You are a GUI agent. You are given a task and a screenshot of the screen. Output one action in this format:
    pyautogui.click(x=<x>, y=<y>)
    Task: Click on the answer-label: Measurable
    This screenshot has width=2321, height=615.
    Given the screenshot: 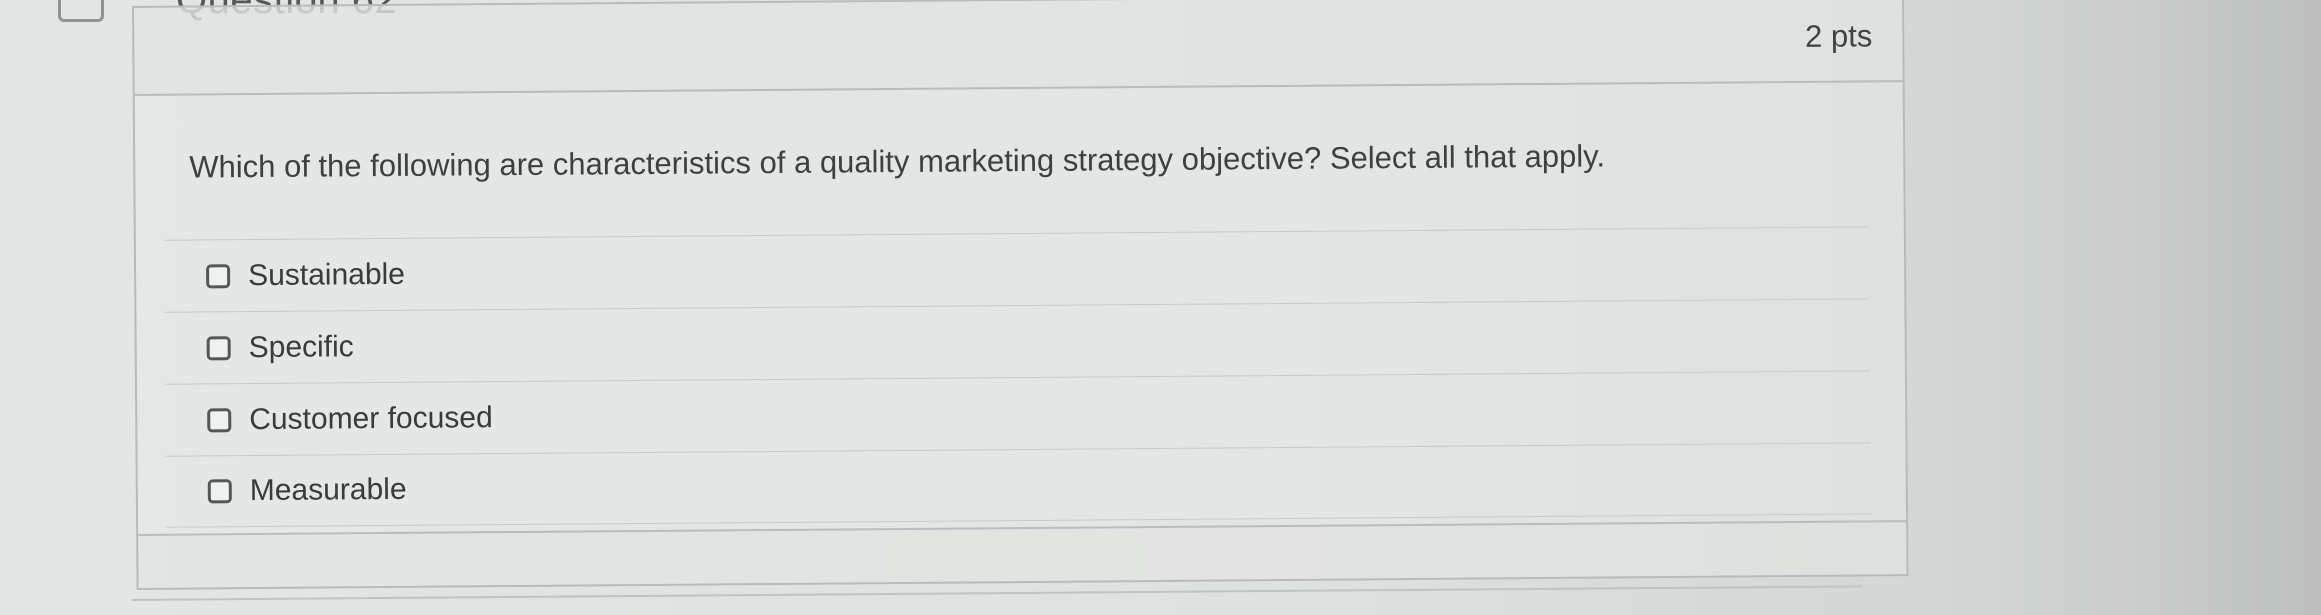 What is the action you would take?
    pyautogui.click(x=328, y=490)
    